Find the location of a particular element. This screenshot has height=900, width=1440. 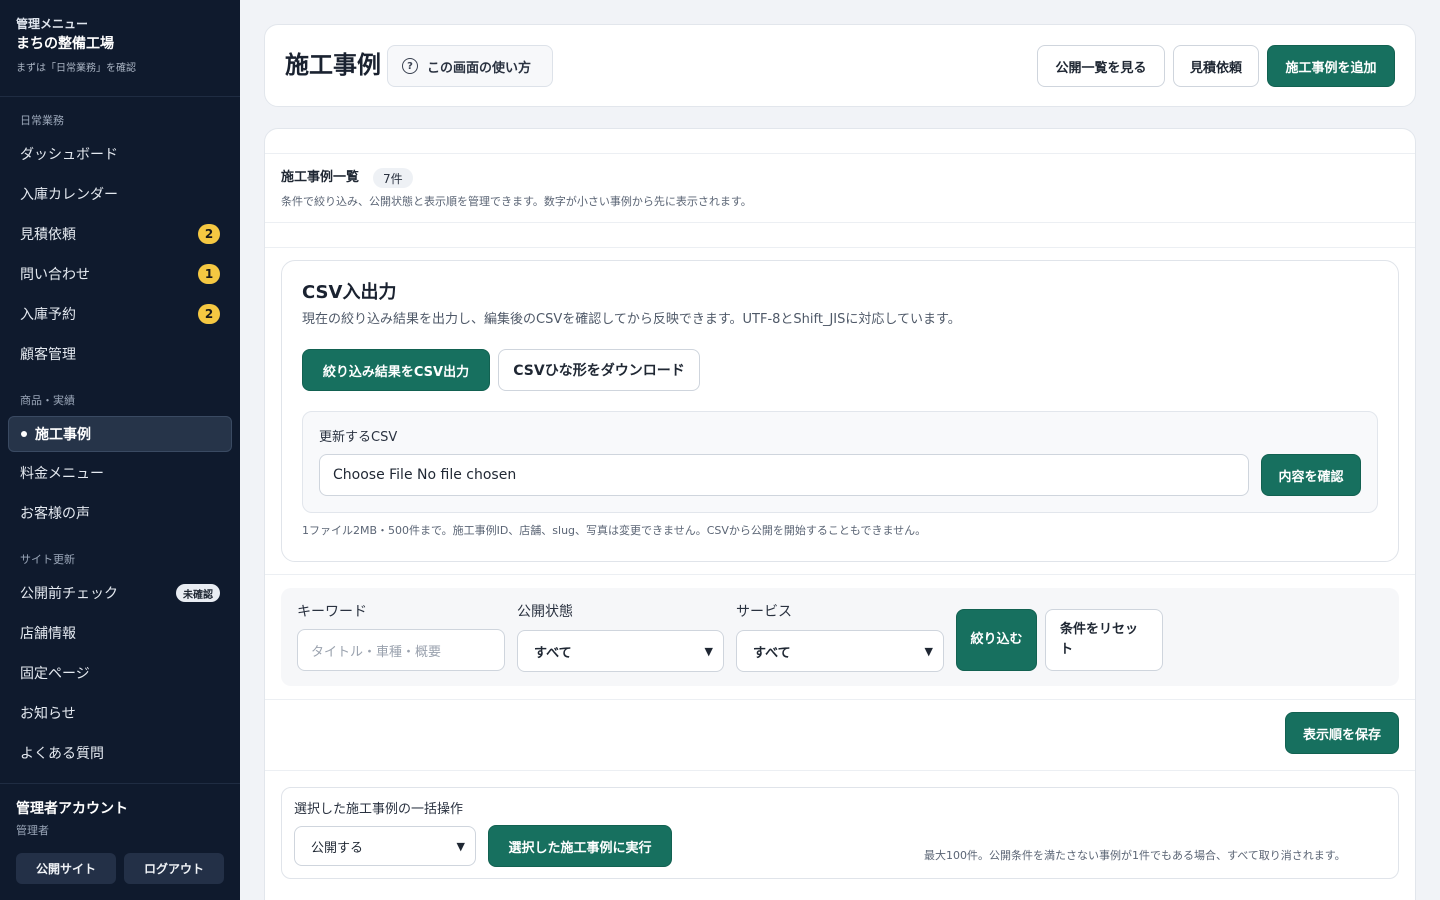

sidebar-item-label: 公開前チェック is located at coordinates (69, 594).